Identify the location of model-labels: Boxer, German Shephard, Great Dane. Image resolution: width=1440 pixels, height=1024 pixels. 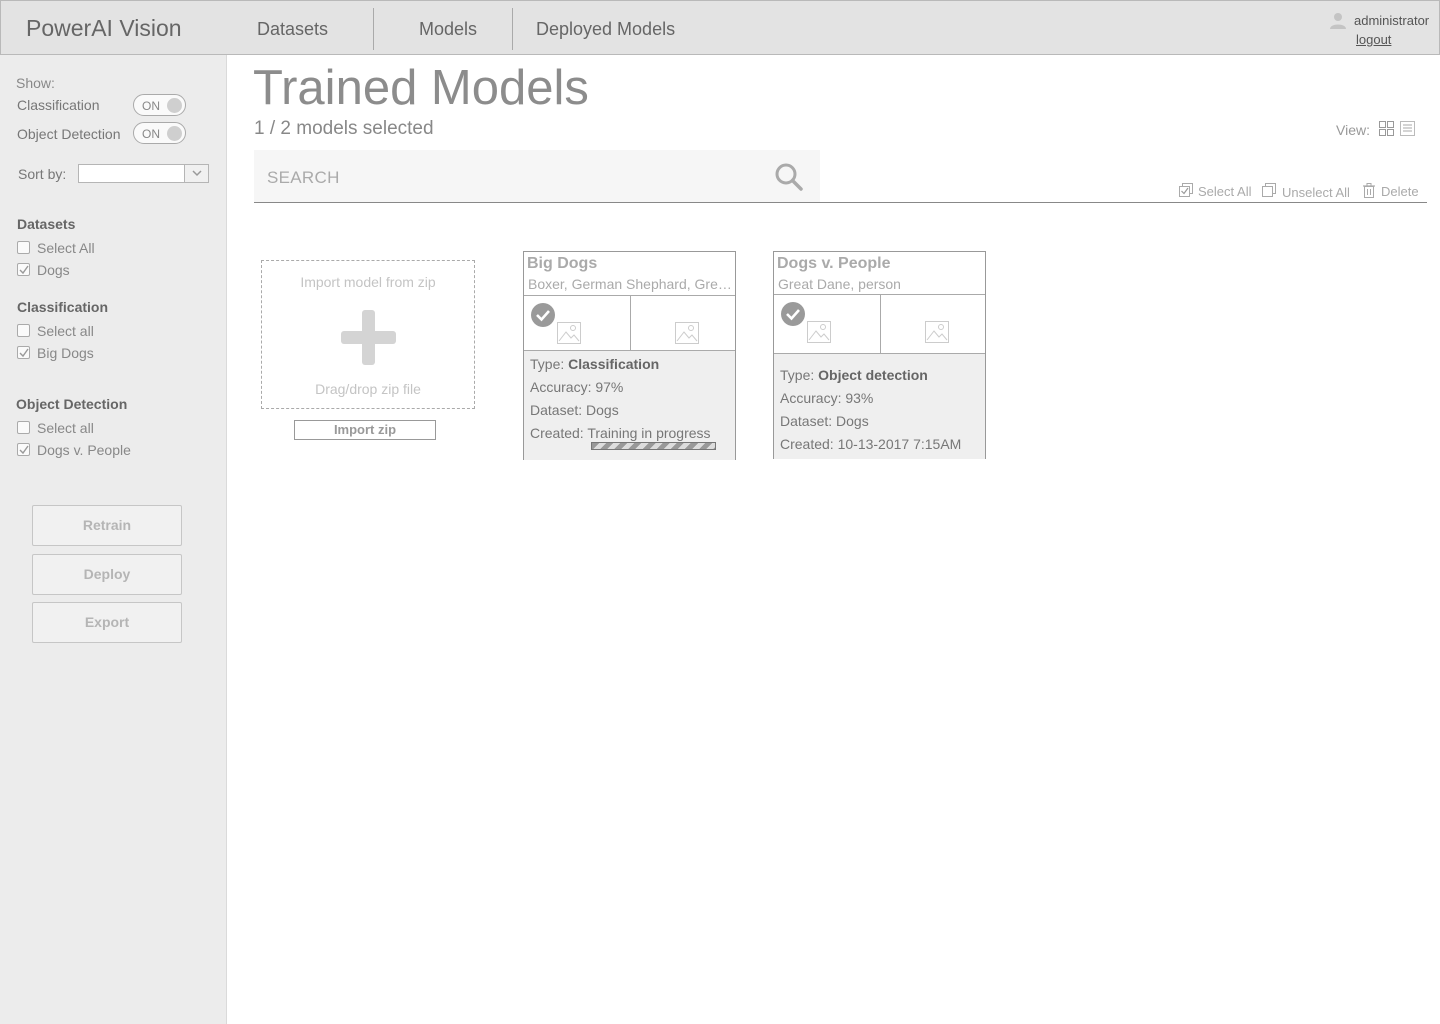
(630, 284).